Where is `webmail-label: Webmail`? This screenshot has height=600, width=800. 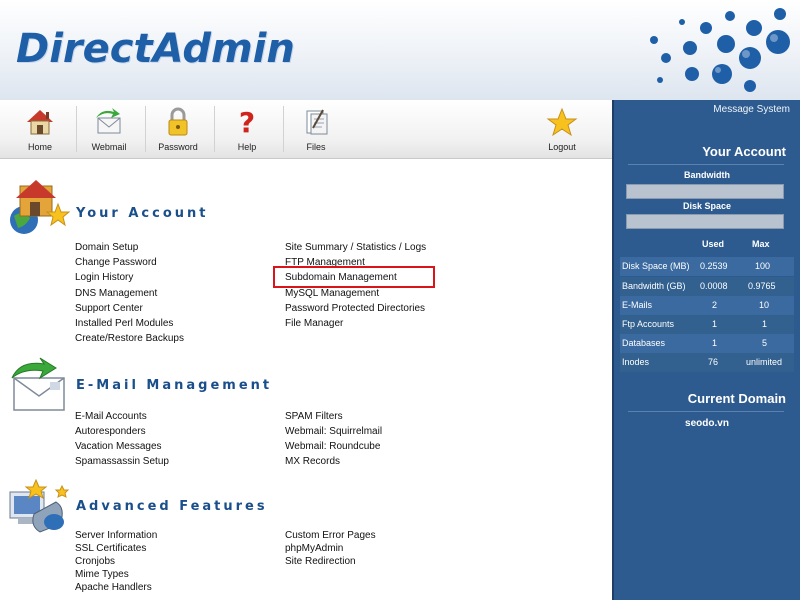 webmail-label: Webmail is located at coordinates (109, 147).